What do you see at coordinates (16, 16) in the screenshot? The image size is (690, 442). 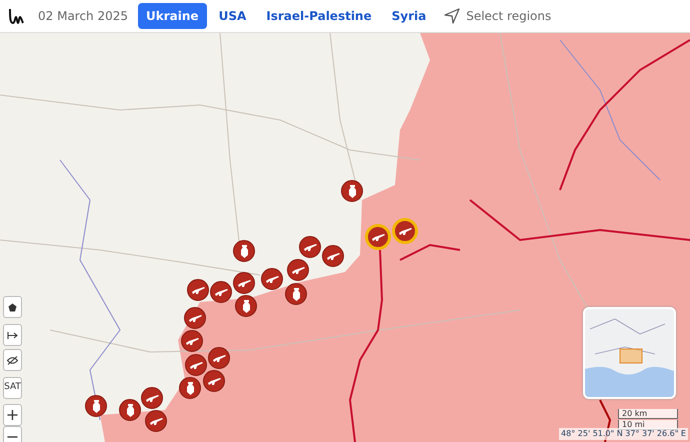 I see `logo-icon` at bounding box center [16, 16].